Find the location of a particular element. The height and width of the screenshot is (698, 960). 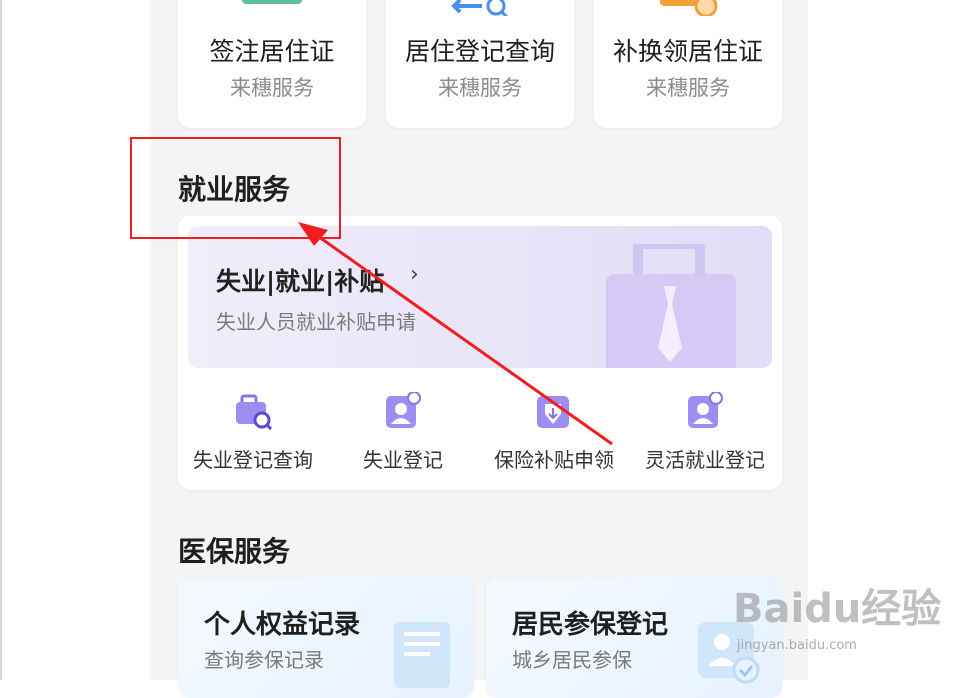

baidu-jingyan-watermark: Baidu经验 jingyan.baidu.com is located at coordinates (843, 616).